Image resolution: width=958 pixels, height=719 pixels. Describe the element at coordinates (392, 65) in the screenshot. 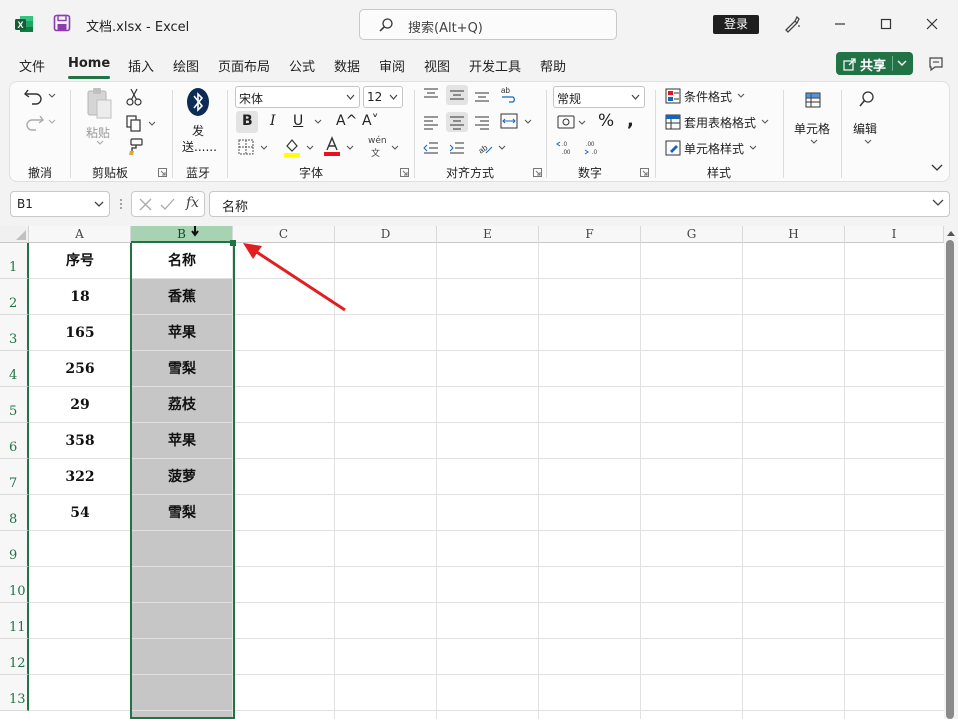

I see `tab-review: 审阅` at that location.